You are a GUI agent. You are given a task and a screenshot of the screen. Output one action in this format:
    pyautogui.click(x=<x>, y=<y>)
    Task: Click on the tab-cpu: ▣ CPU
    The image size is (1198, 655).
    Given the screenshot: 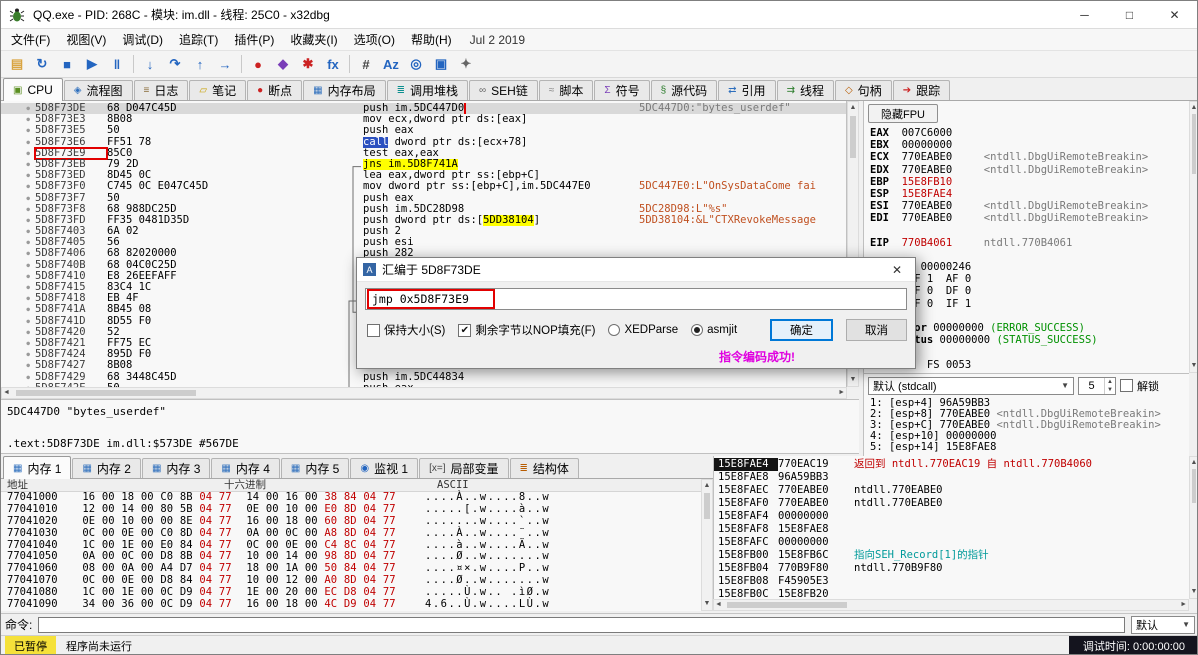 What is the action you would take?
    pyautogui.click(x=33, y=89)
    